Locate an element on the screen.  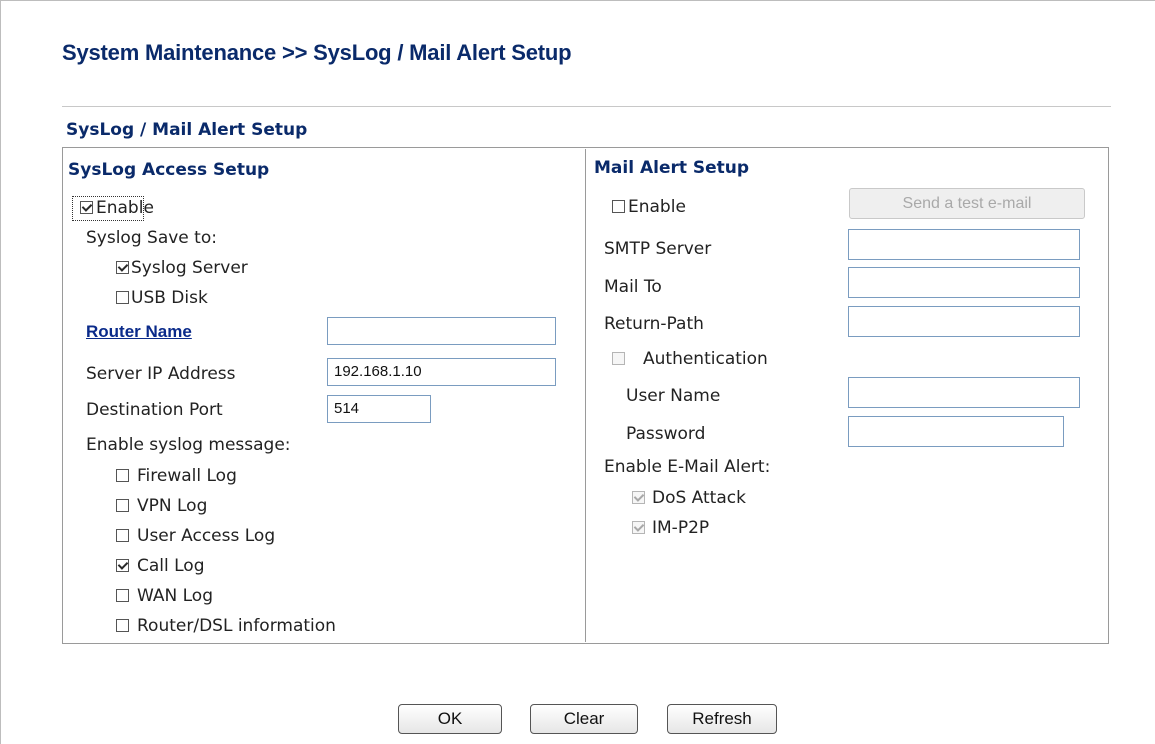
router-name-link: Router Name is located at coordinates (139, 332).